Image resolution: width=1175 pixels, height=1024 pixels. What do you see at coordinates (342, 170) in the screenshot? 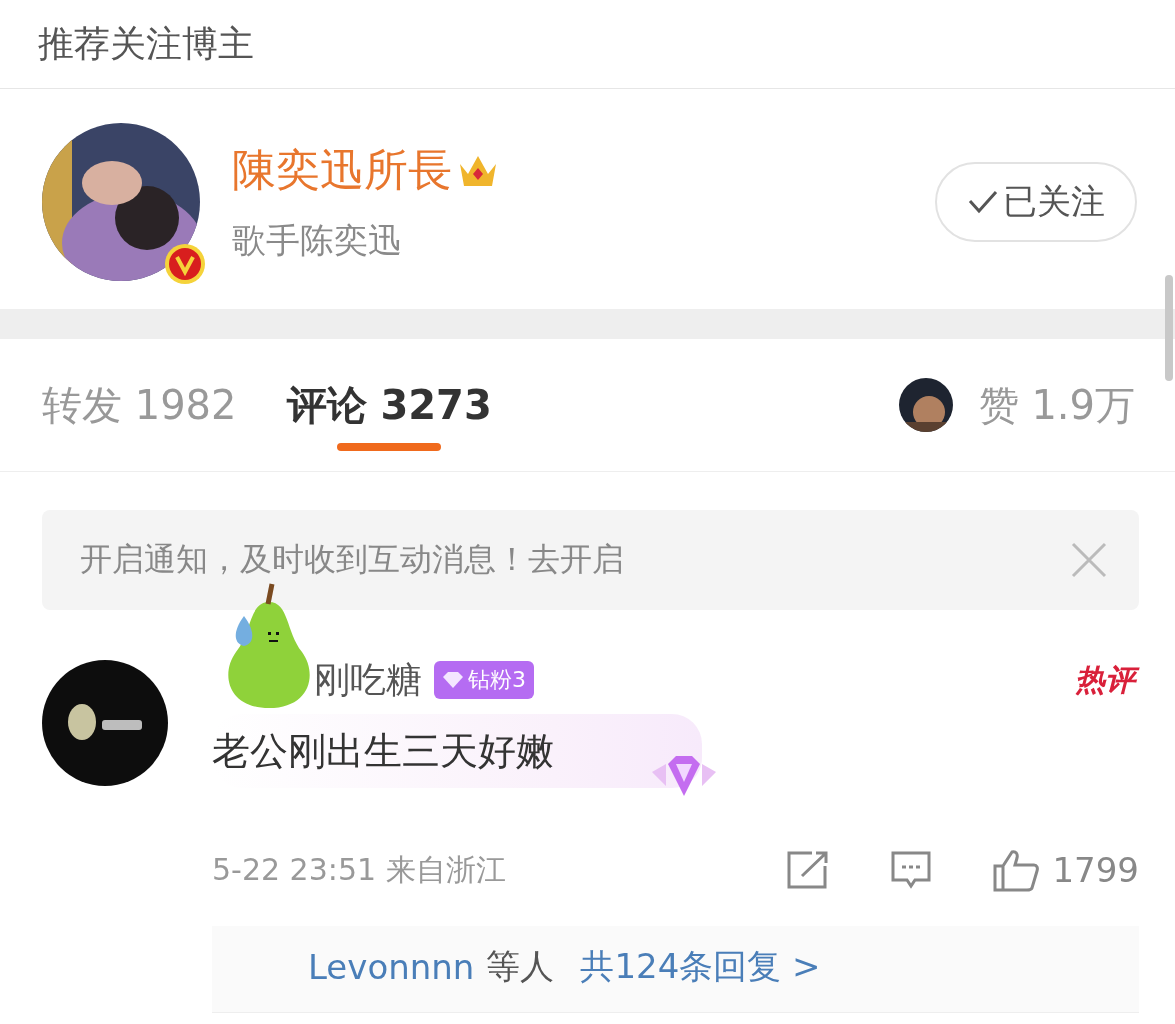
I see `blogger-name: 陳奕迅所長` at bounding box center [342, 170].